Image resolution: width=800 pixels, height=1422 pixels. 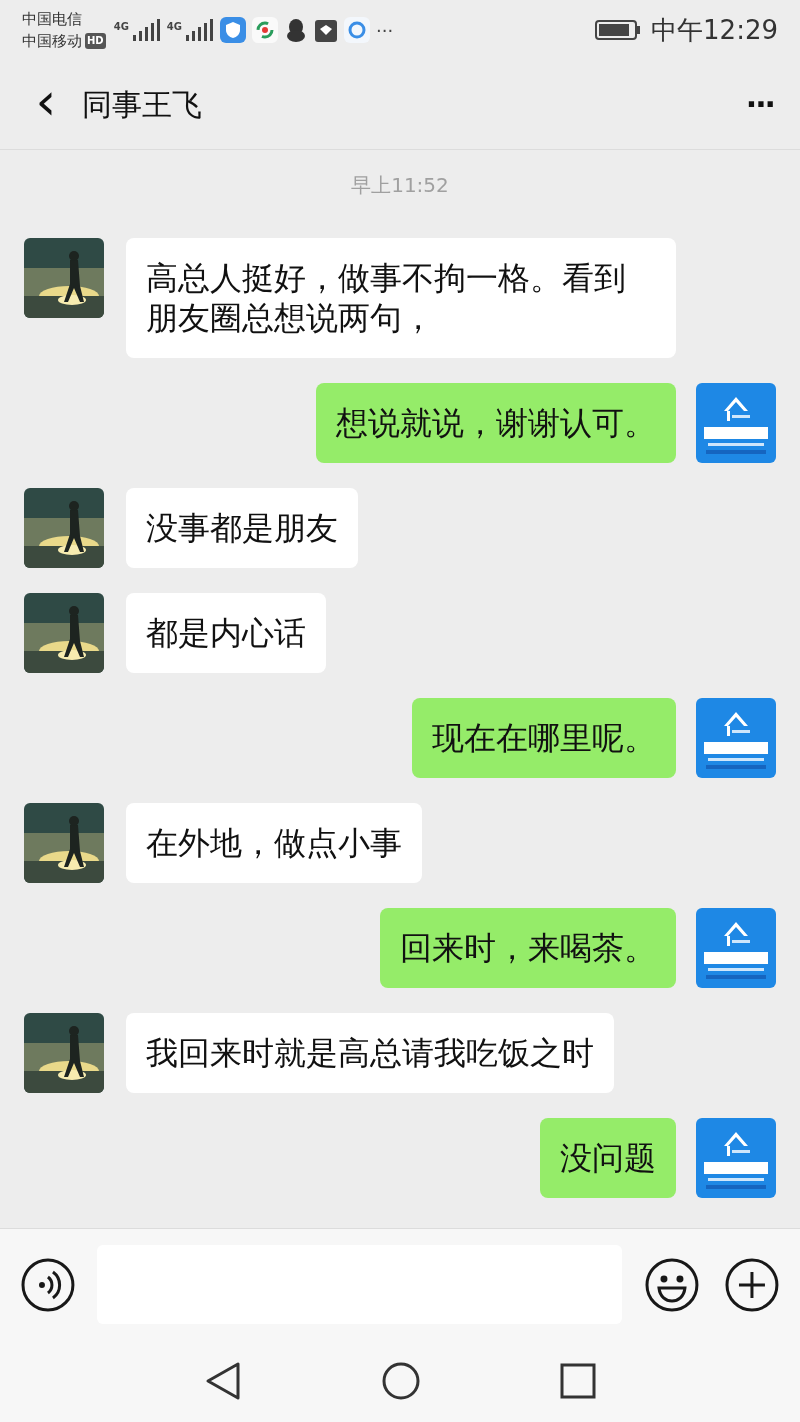 What do you see at coordinates (714, 30) in the screenshot?
I see `clock-time: 中午12:29` at bounding box center [714, 30].